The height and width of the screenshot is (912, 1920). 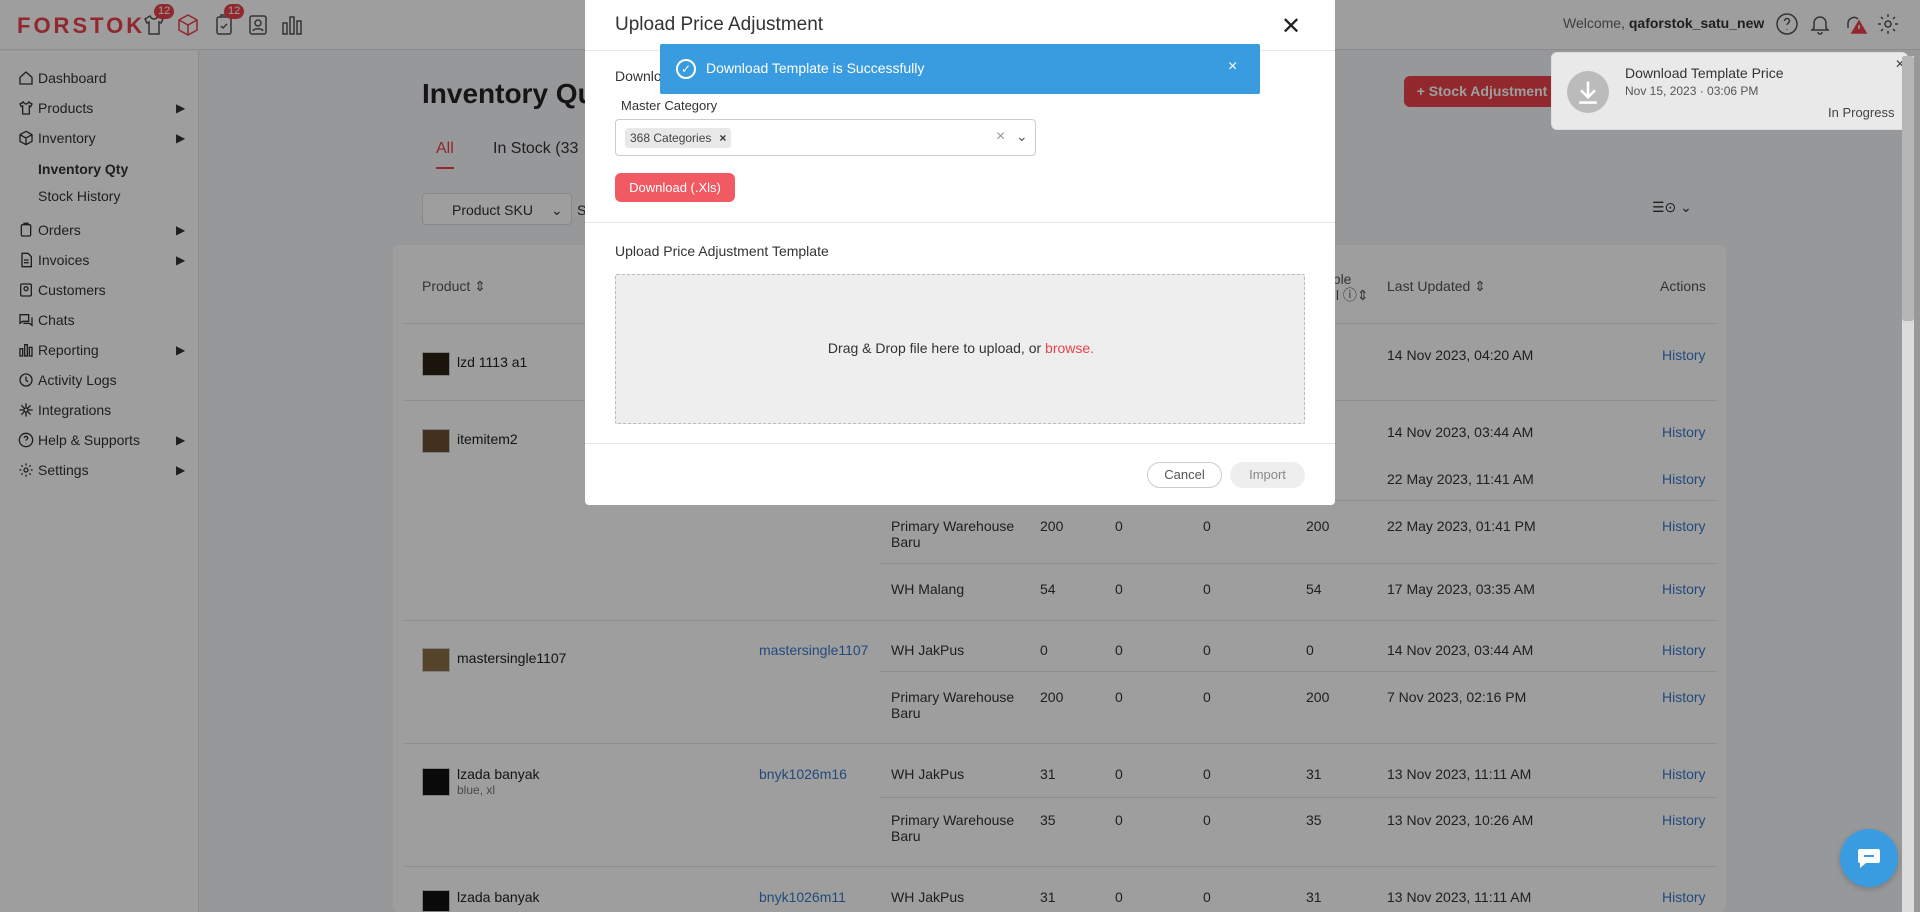 What do you see at coordinates (1069, 348) in the screenshot?
I see `browse-link: browse.` at bounding box center [1069, 348].